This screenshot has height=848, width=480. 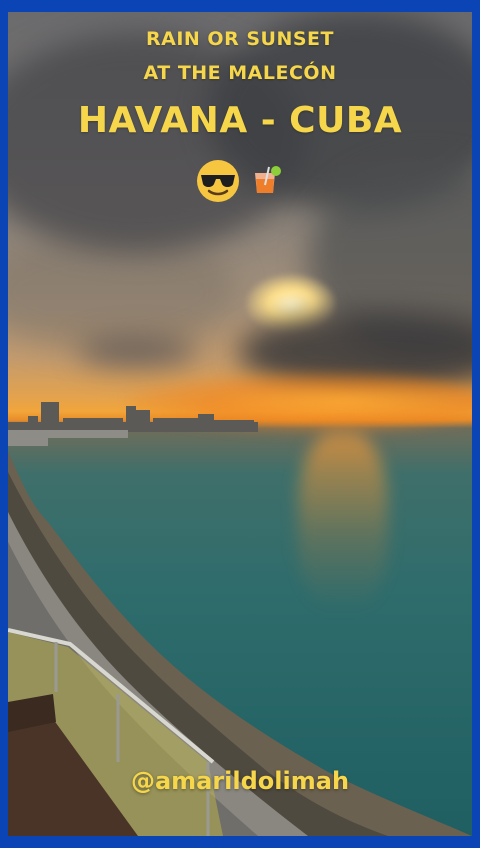 I want to click on caption-title: HAVANA - CUBA, so click(x=240, y=120).